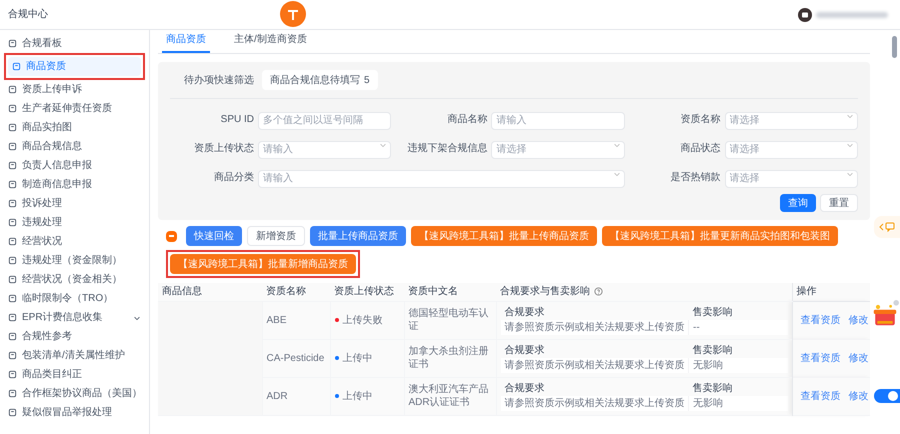 The image size is (900, 434). What do you see at coordinates (74, 317) in the screenshot?
I see `sidebar-item: EPR计费信息收集` at bounding box center [74, 317].